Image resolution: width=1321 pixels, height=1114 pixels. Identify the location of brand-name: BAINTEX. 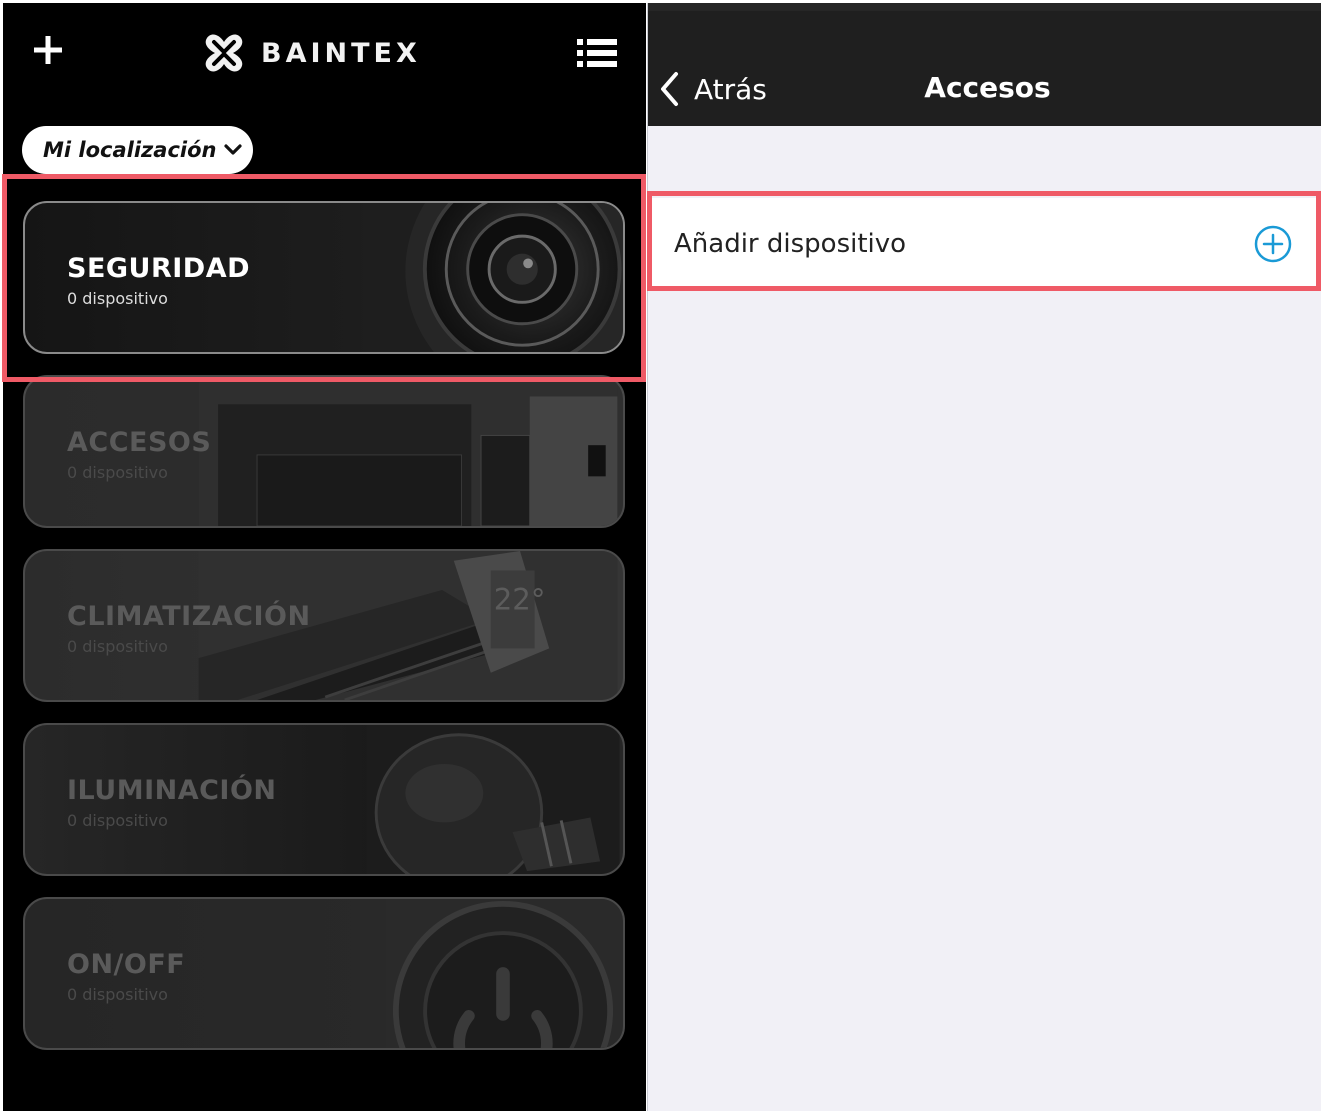
(341, 53).